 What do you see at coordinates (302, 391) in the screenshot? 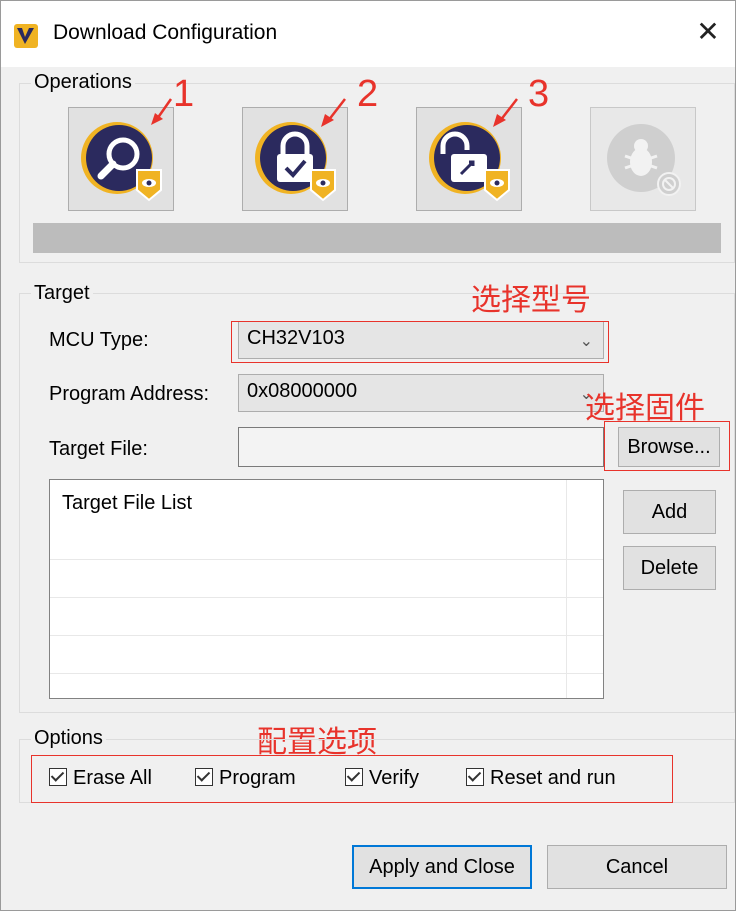
I see `program-address-value: 0x08000000` at bounding box center [302, 391].